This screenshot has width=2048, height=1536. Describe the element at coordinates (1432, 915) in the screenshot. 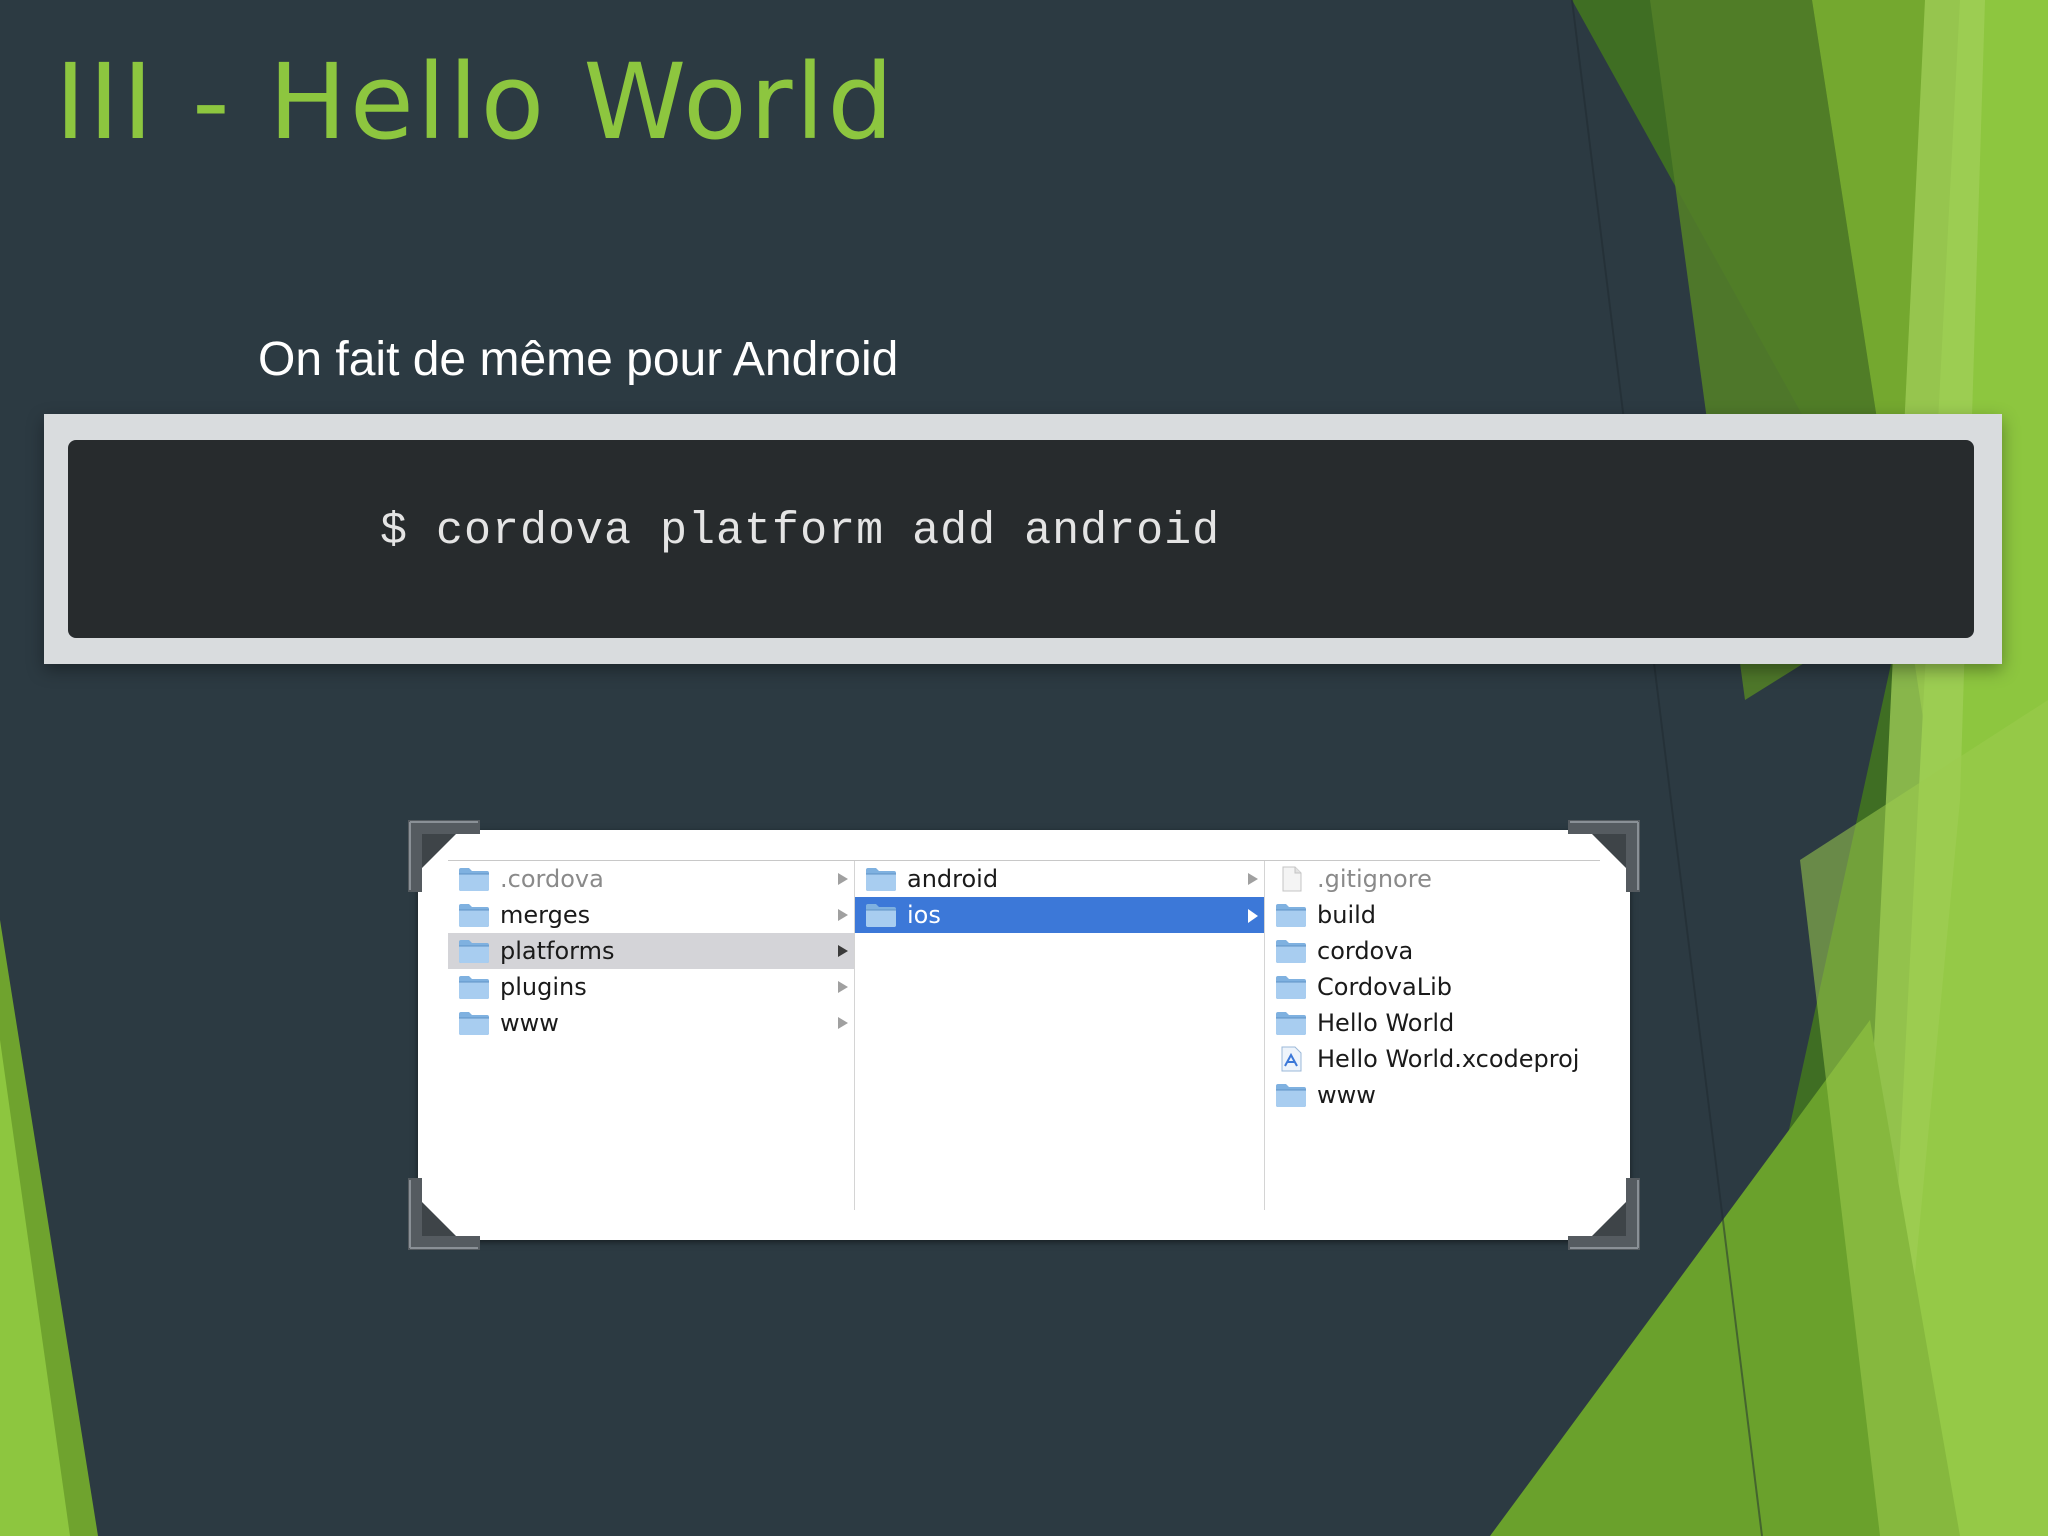

I see `finder-item-build: build` at that location.